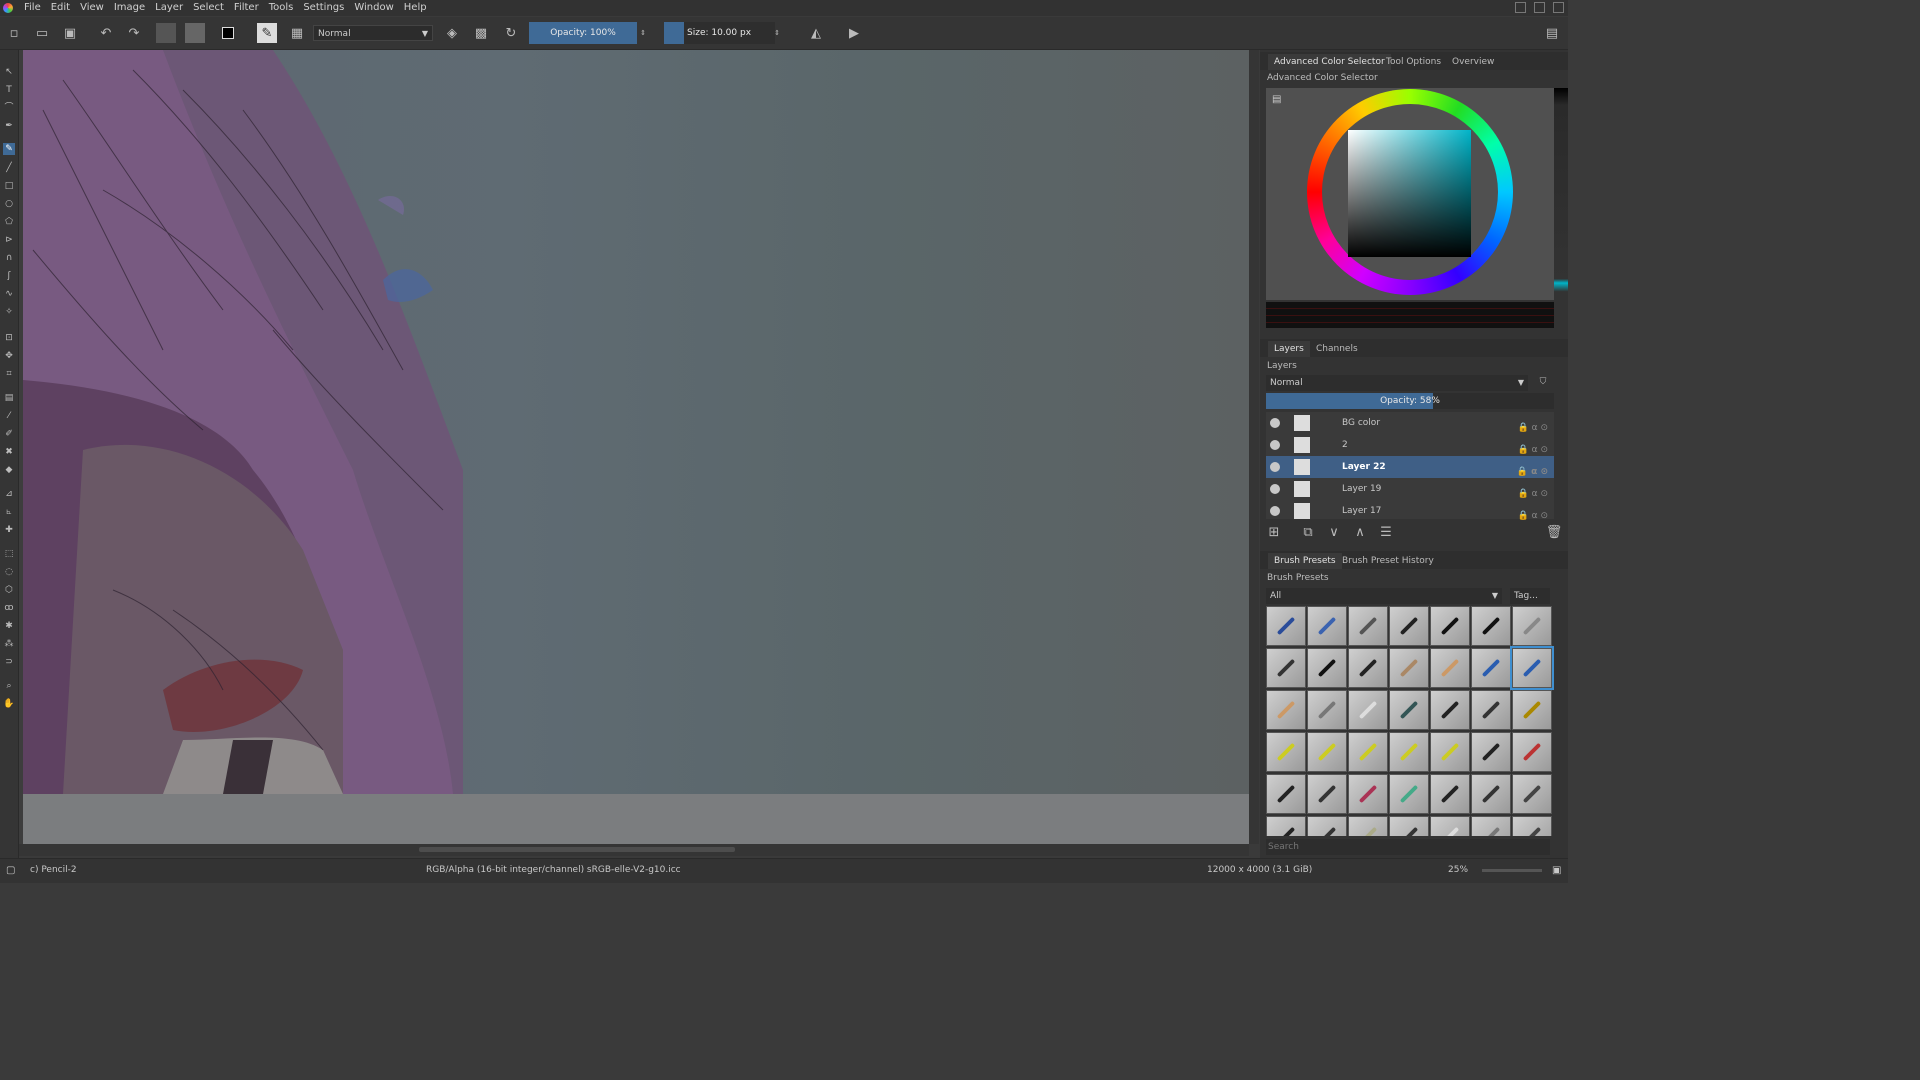 Image resolution: width=1920 pixels, height=1080 pixels. Describe the element at coordinates (9, 590) in the screenshot. I see `polygon-select-tool-icon: ⬡` at that location.